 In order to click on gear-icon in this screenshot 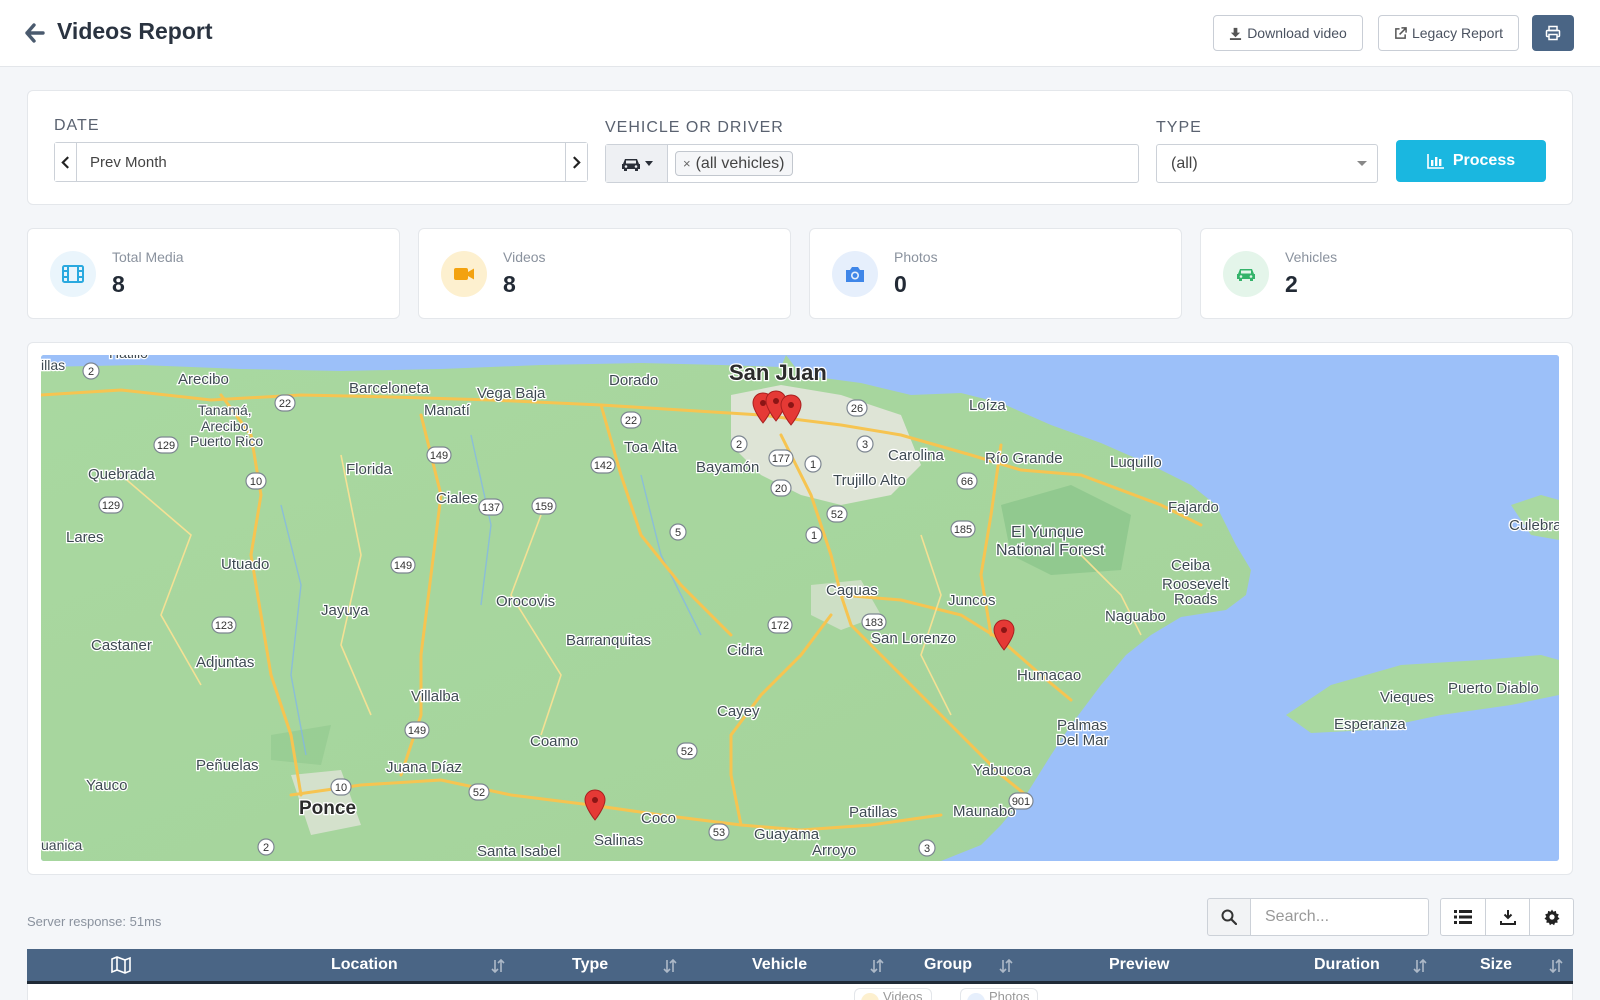, I will do `click(1551, 917)`.